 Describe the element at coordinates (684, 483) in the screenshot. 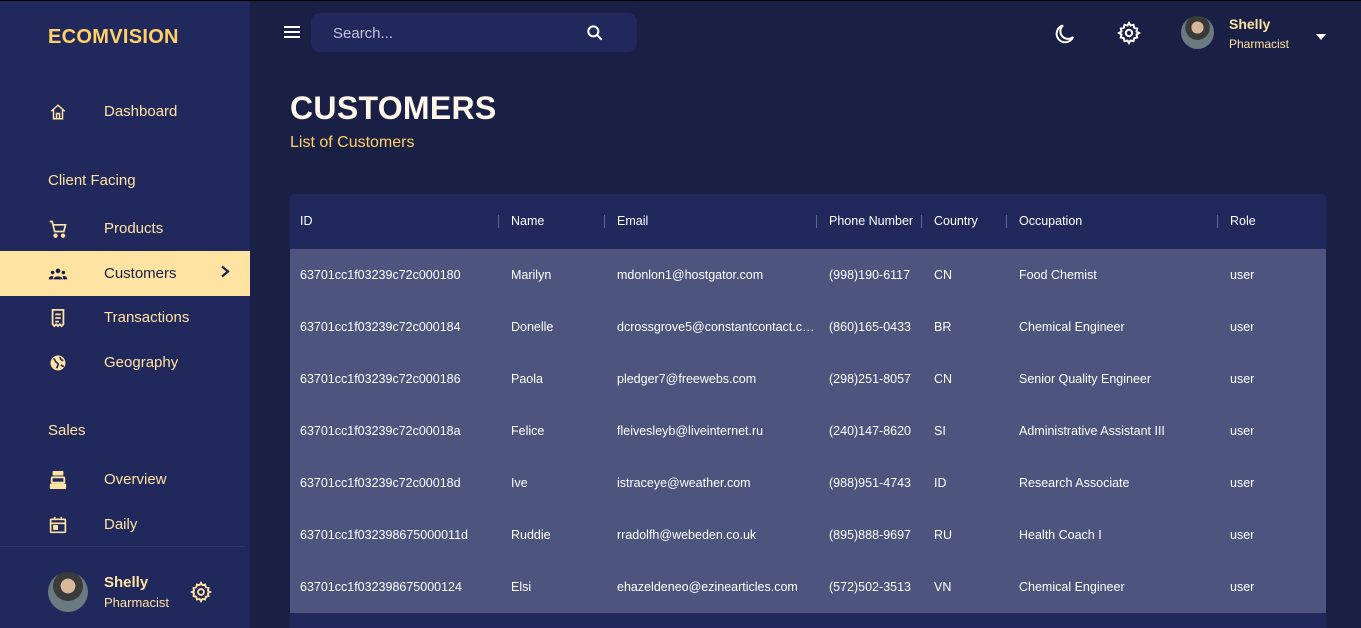

I see `cell-email: istraceye@weather.com` at that location.